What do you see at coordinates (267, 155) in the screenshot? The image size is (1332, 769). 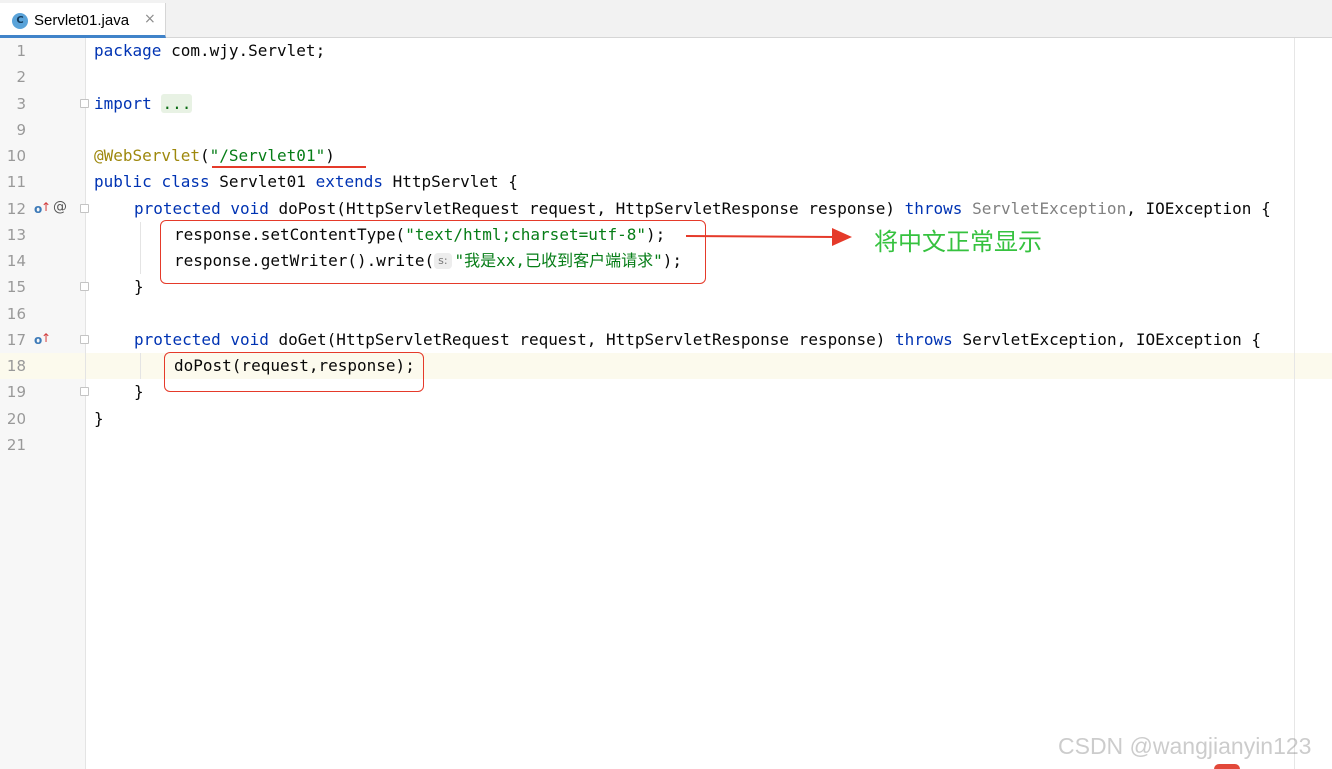 I see `string-literal: "/Servlet01"` at bounding box center [267, 155].